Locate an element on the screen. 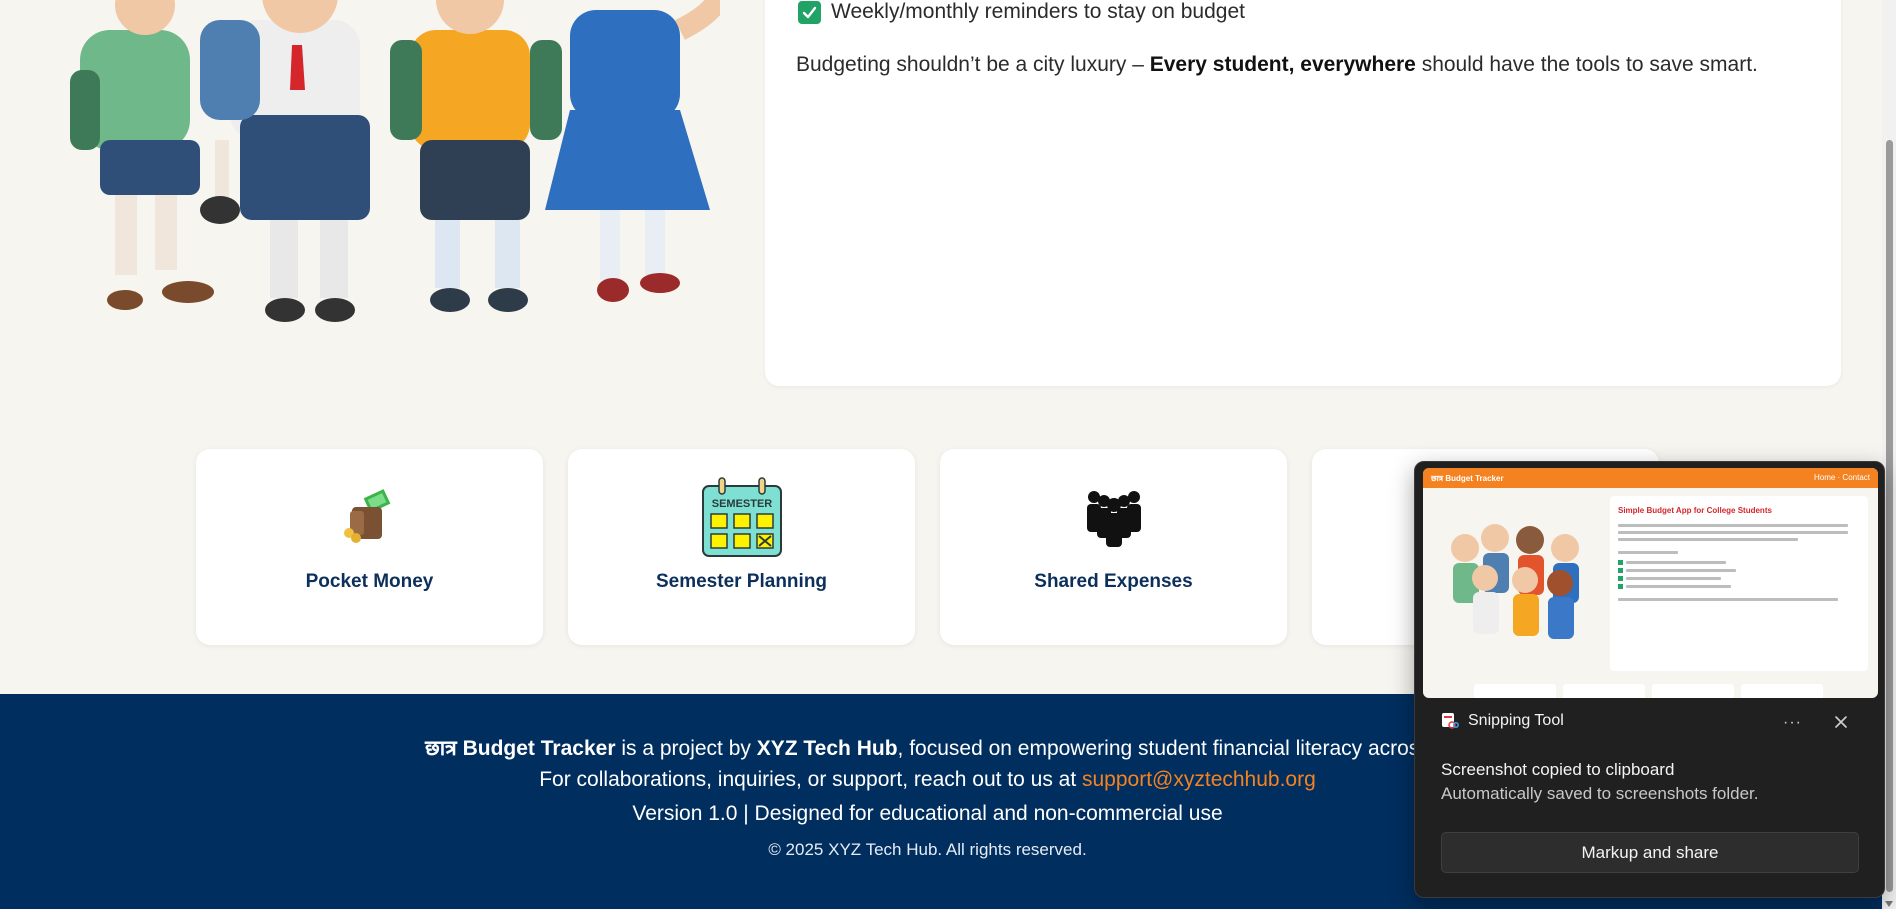 The image size is (1896, 909). markup-and-share-button: Markup and share is located at coordinates (1650, 852).